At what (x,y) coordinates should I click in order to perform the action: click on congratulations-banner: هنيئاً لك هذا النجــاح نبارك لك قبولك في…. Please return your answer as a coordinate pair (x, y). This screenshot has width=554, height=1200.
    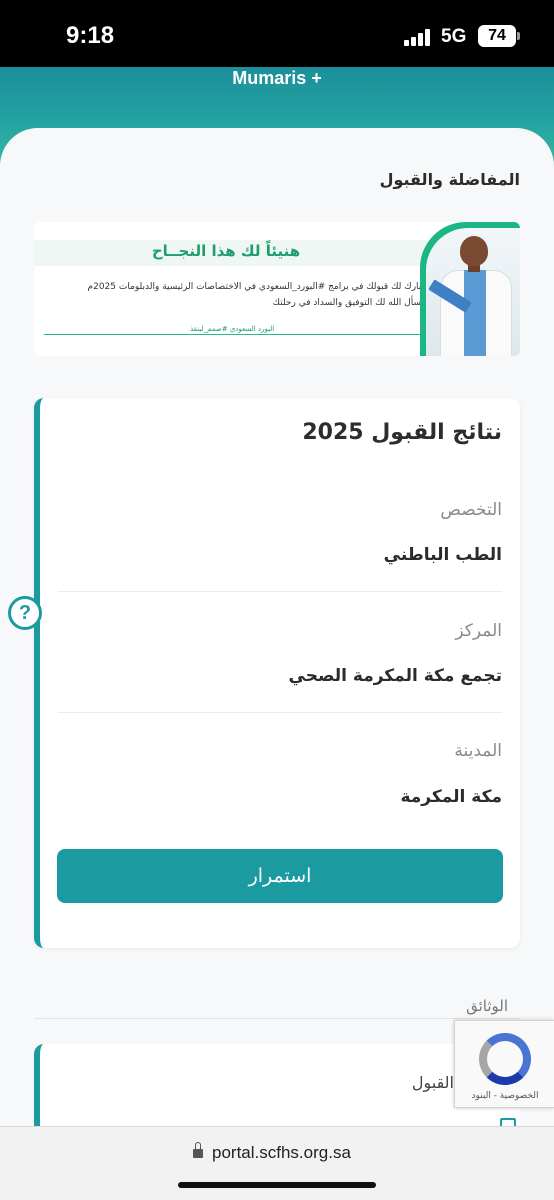
    Looking at the image, I should click on (277, 289).